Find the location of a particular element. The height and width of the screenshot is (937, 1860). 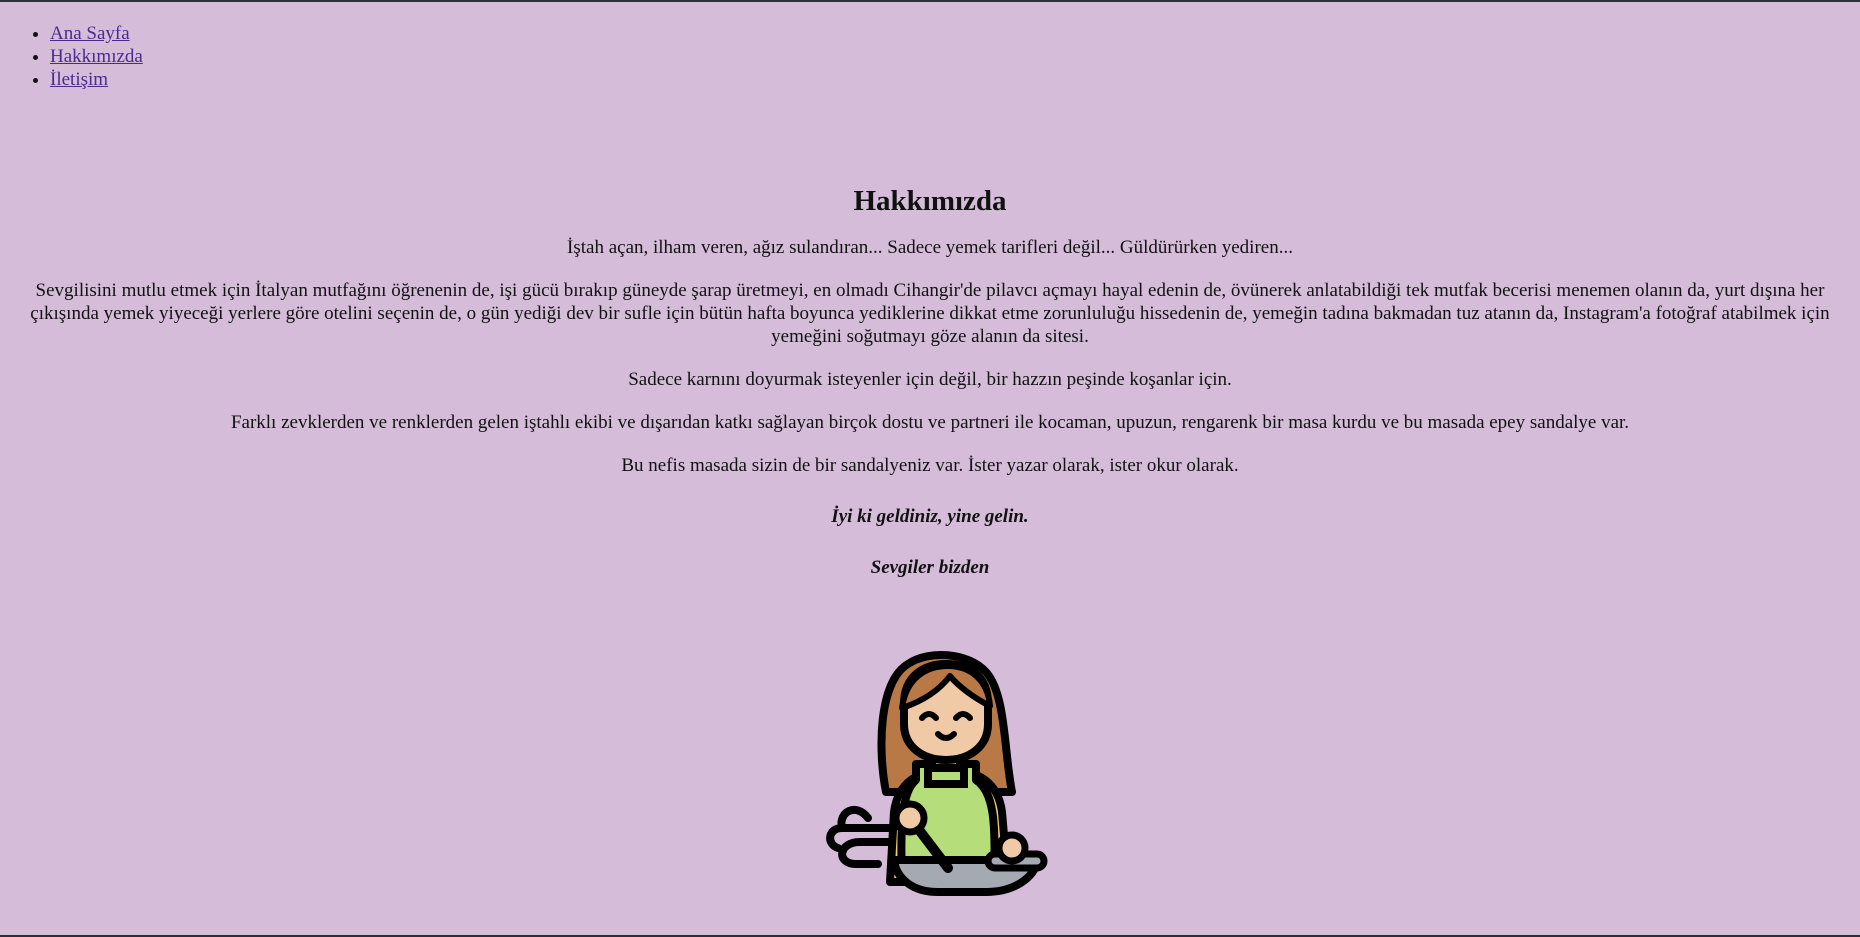

chef-woman-cooking-icon is located at coordinates (926, 772).